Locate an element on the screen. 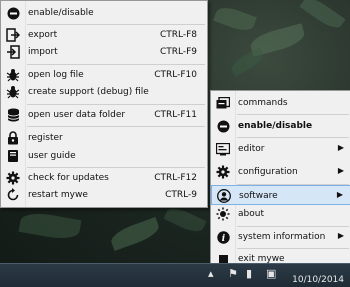 This screenshot has height=287, width=350. menu-item-editor: editor ▶ is located at coordinates (280, 149).